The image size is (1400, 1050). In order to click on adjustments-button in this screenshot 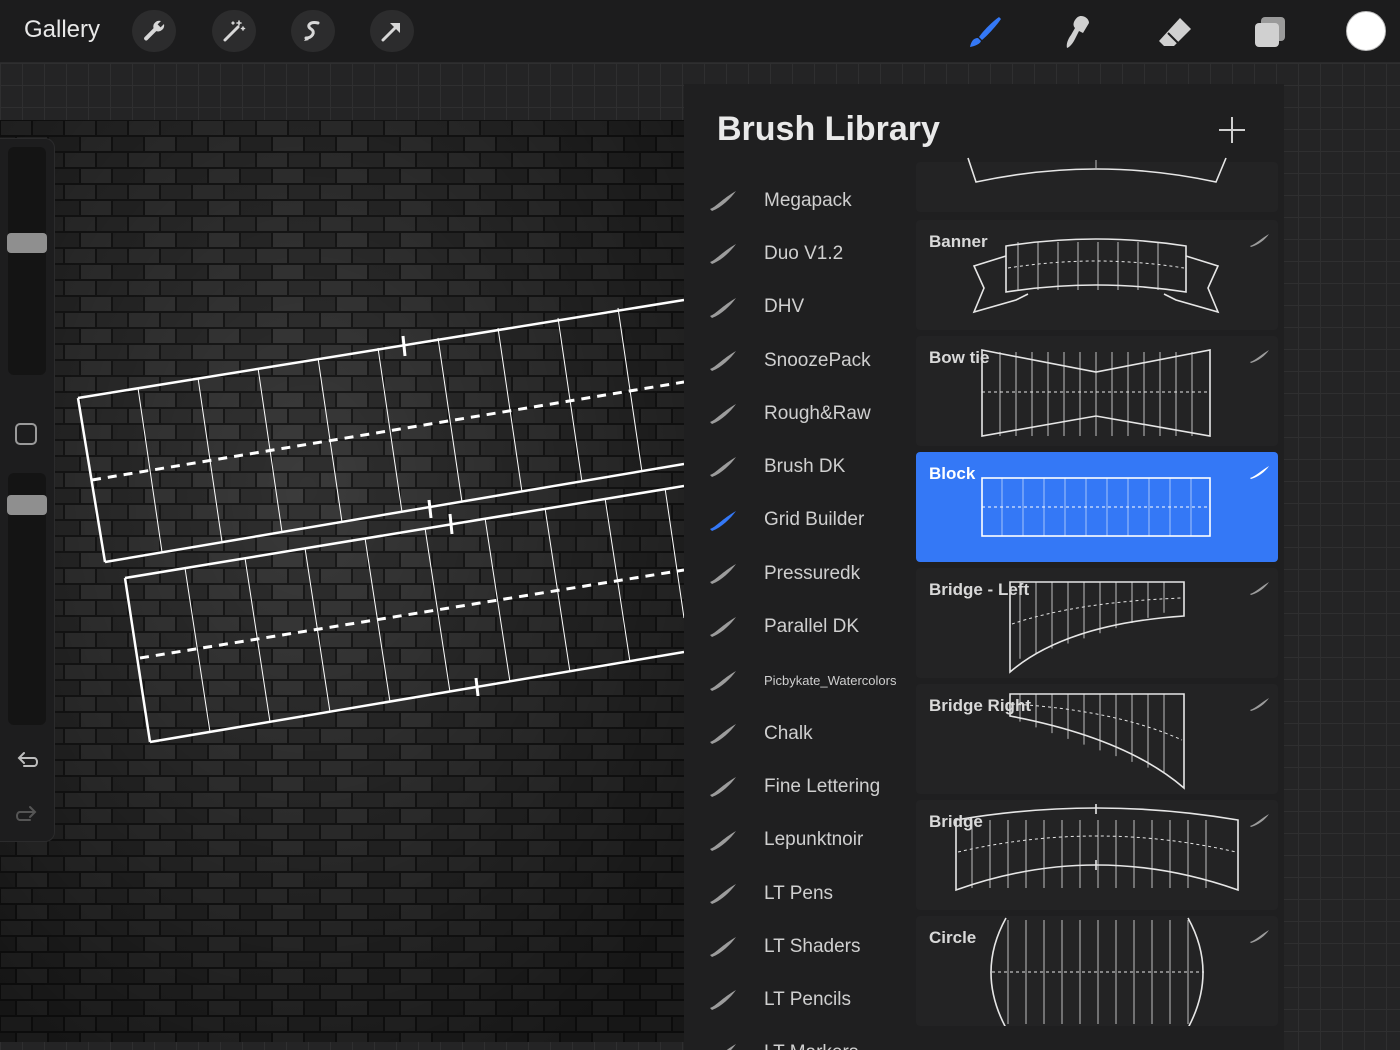, I will do `click(234, 31)`.